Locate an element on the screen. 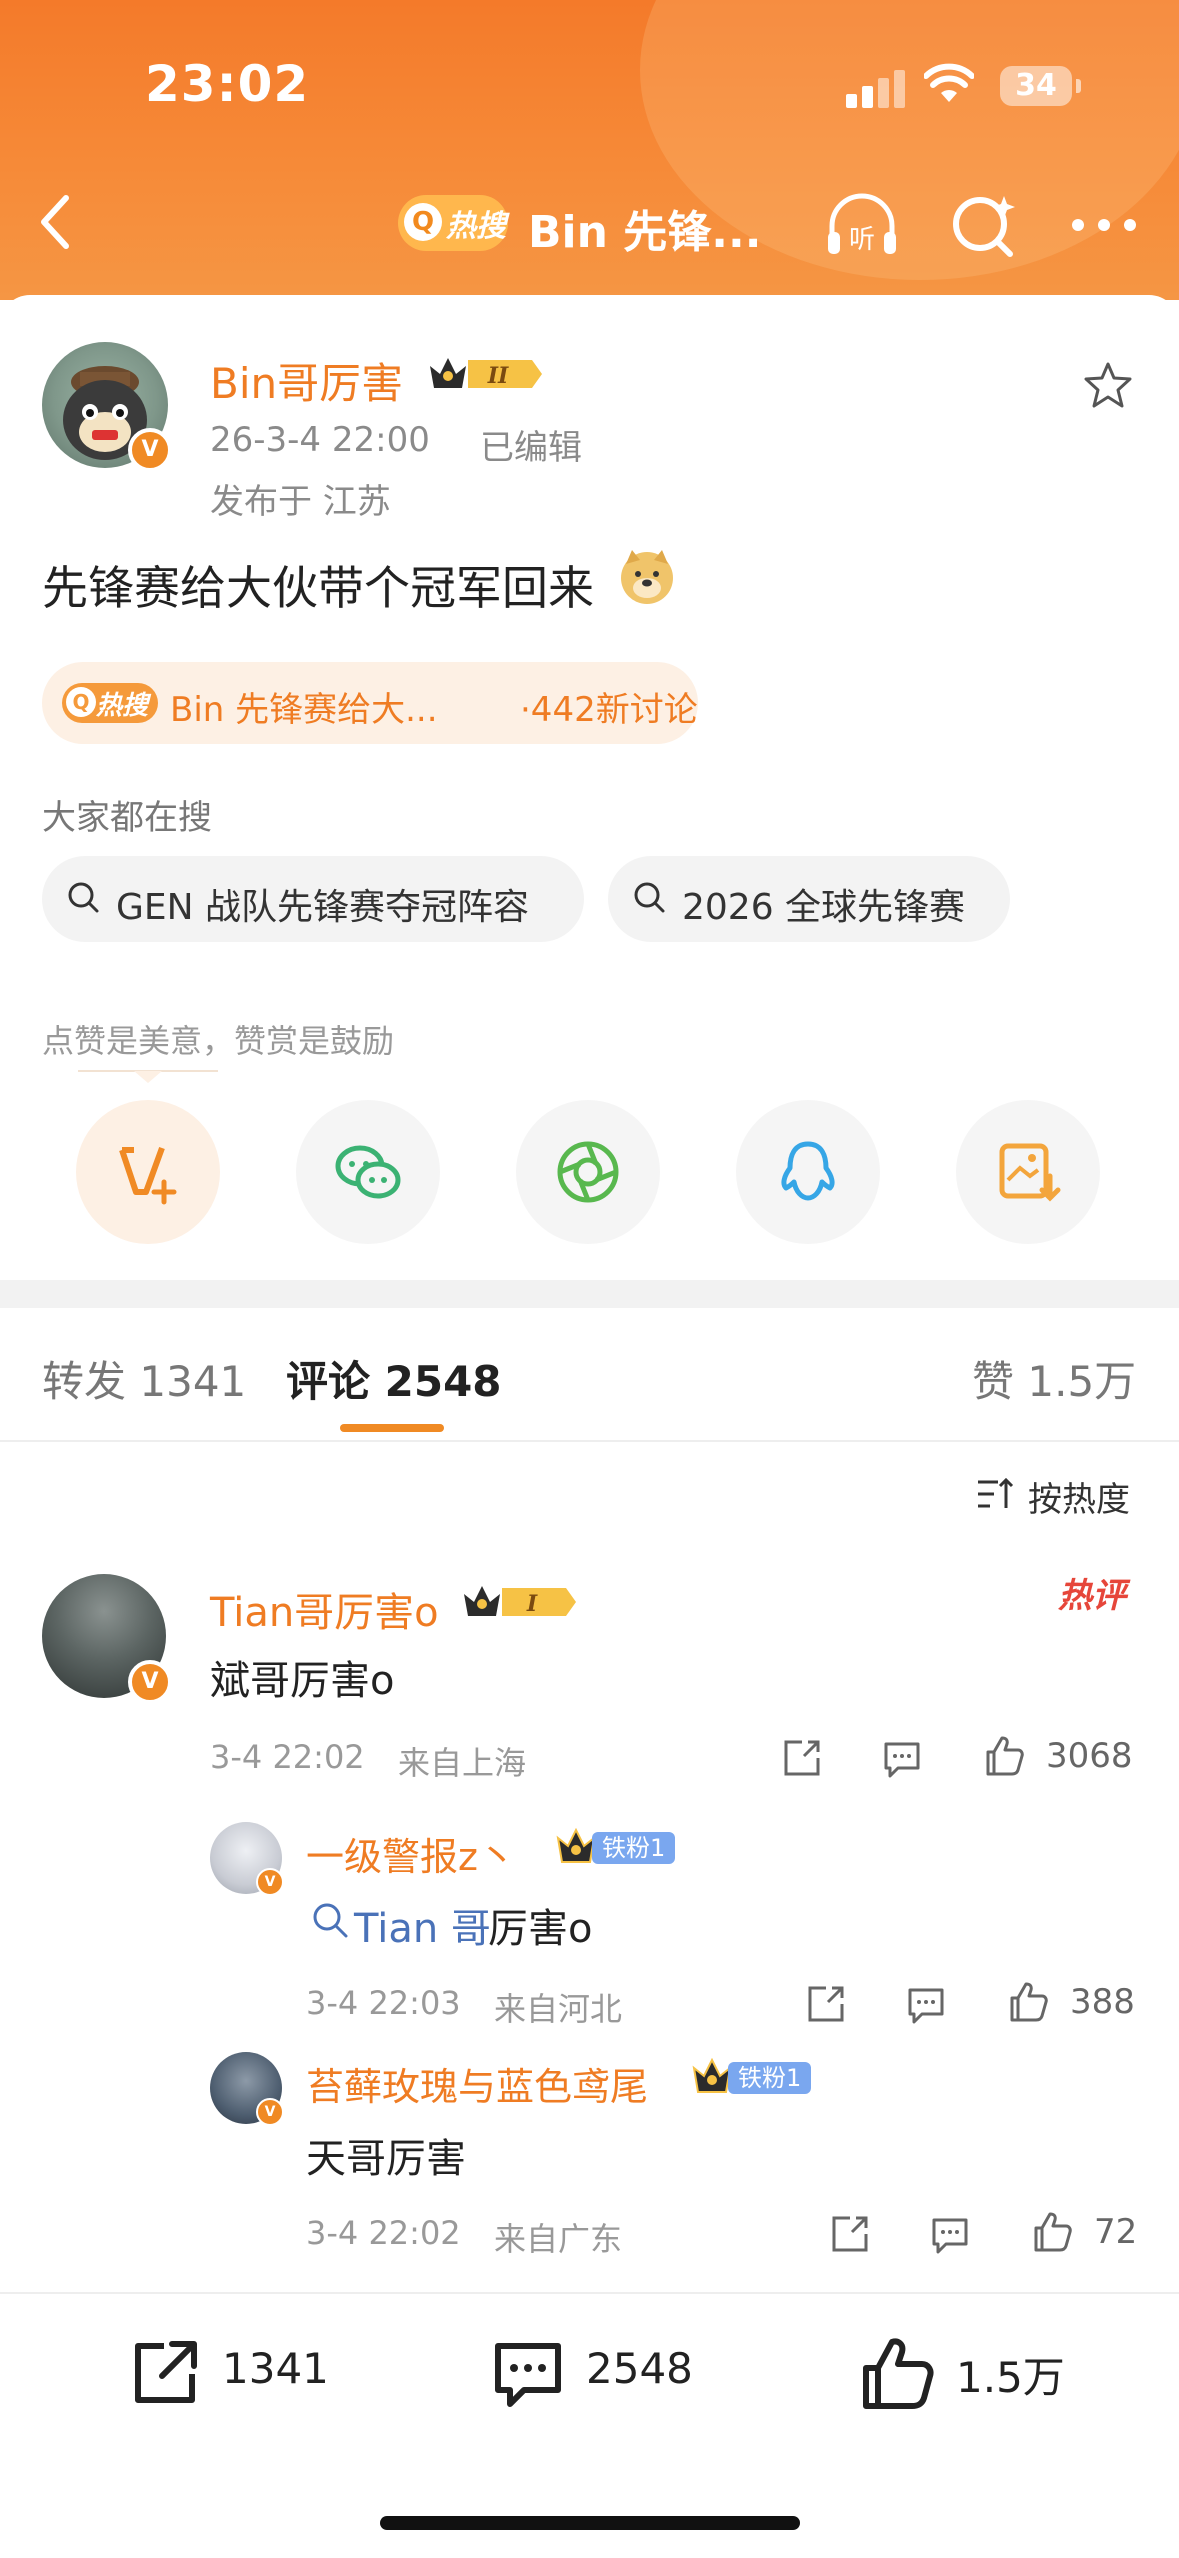  tab-active-indicator is located at coordinates (392, 1428).